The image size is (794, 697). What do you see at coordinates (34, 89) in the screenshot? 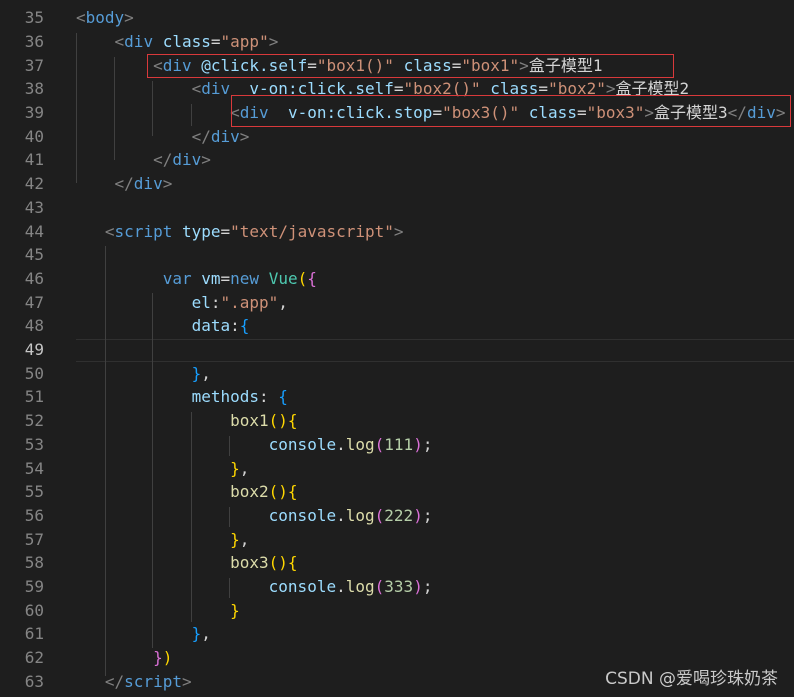
I see `line-number: 38` at bounding box center [34, 89].